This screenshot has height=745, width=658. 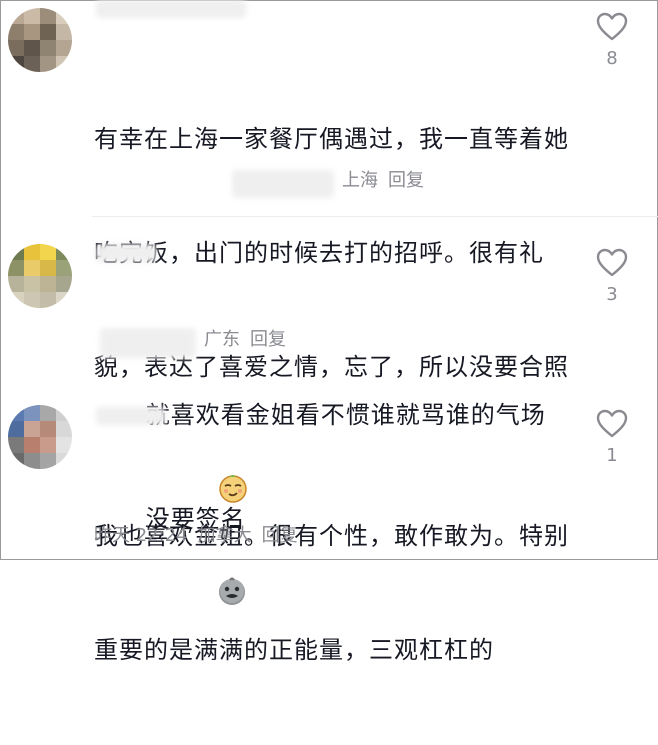 What do you see at coordinates (294, 650) in the screenshot?
I see `comment-text-line: 重要的是满满的正能量，三观杠杠的` at bounding box center [294, 650].